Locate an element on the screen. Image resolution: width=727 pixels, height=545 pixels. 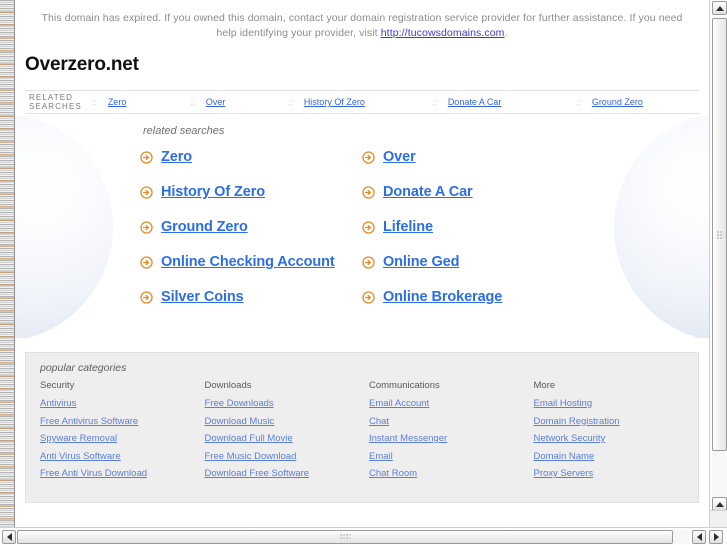
keyword-link-zero: Zero is located at coordinates (176, 157).